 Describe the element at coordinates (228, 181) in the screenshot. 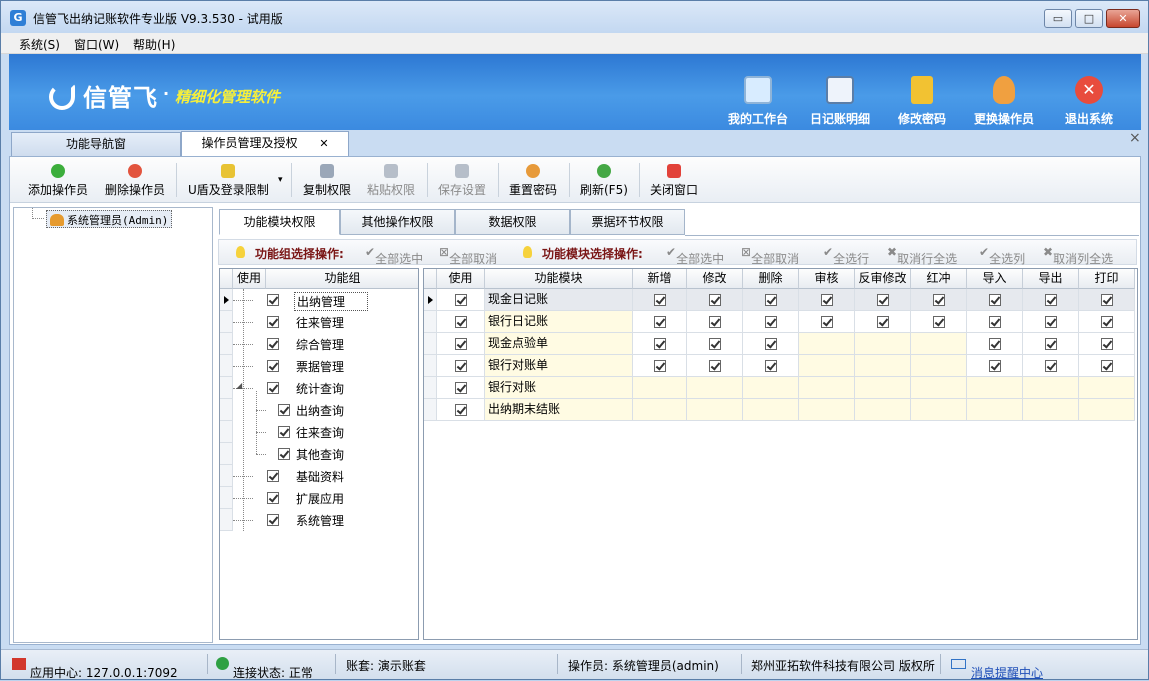

I see `ukey-login-limit-button: U盾及登录限制` at that location.